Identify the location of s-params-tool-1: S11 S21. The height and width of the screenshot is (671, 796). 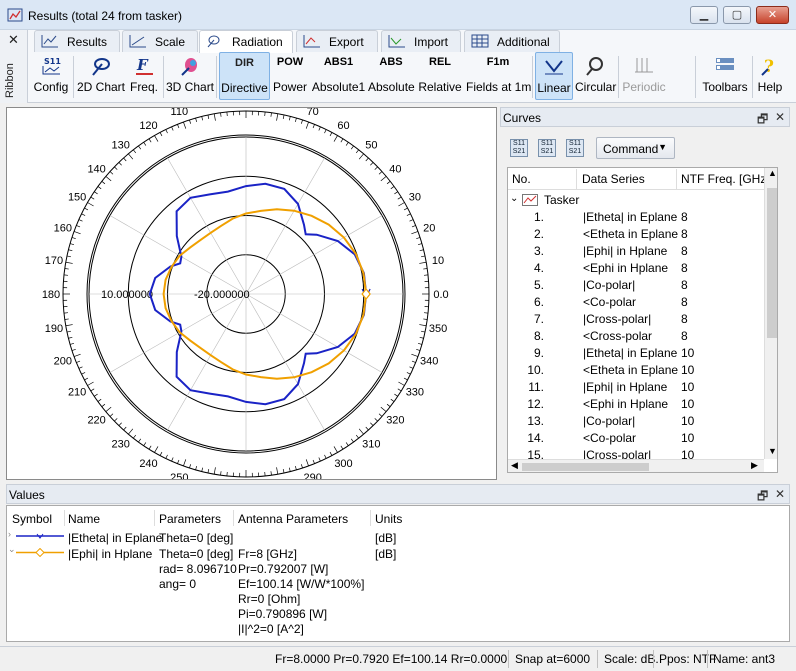
(519, 148).